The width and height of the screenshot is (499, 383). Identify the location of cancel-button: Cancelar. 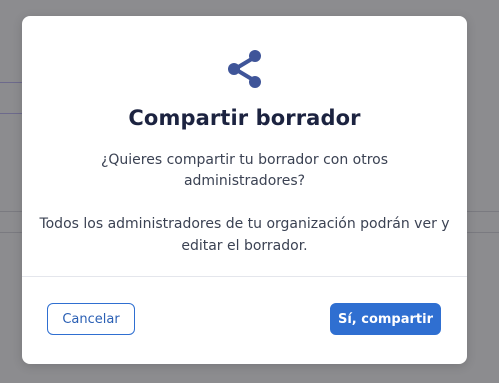
(91, 319).